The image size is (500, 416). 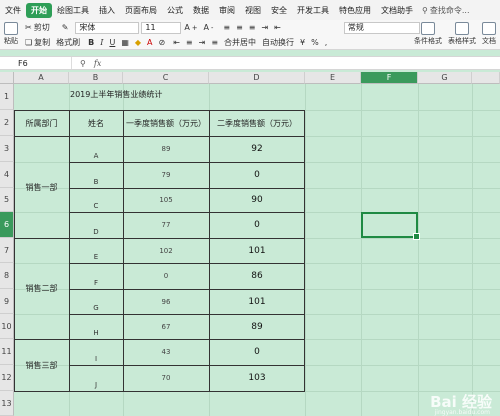 What do you see at coordinates (166, 78) in the screenshot?
I see `column-header-c: C` at bounding box center [166, 78].